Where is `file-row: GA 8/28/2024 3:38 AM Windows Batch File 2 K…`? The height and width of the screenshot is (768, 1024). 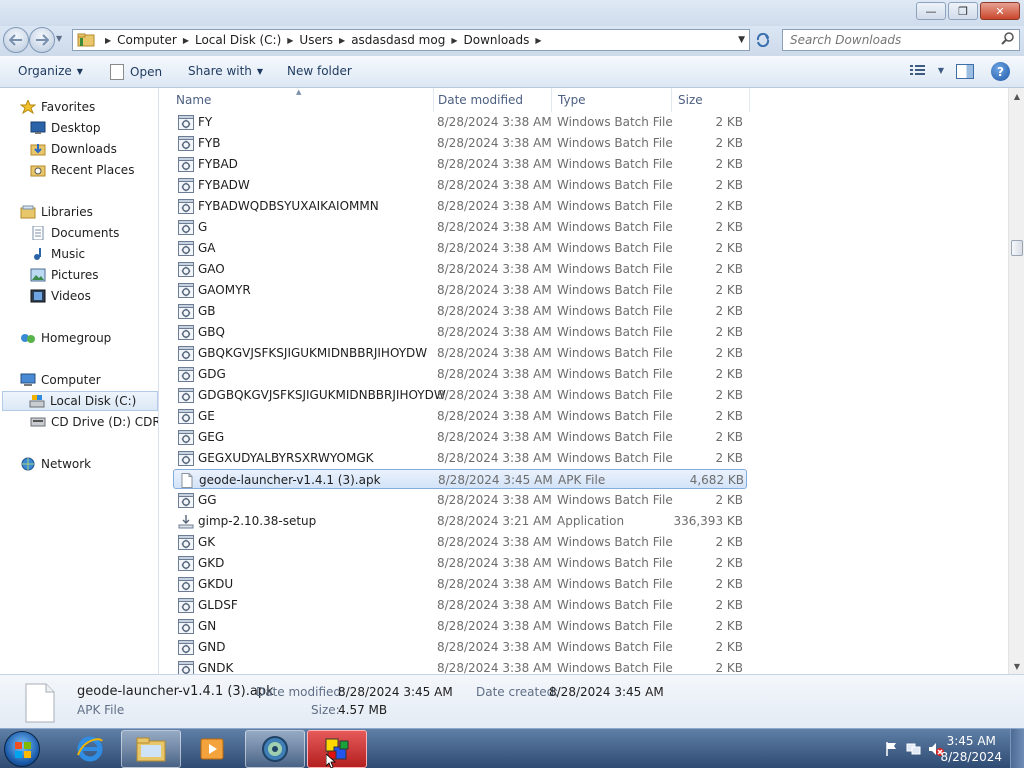 file-row: GA 8/28/2024 3:38 AM Windows Batch File 2 K… is located at coordinates (460, 248).